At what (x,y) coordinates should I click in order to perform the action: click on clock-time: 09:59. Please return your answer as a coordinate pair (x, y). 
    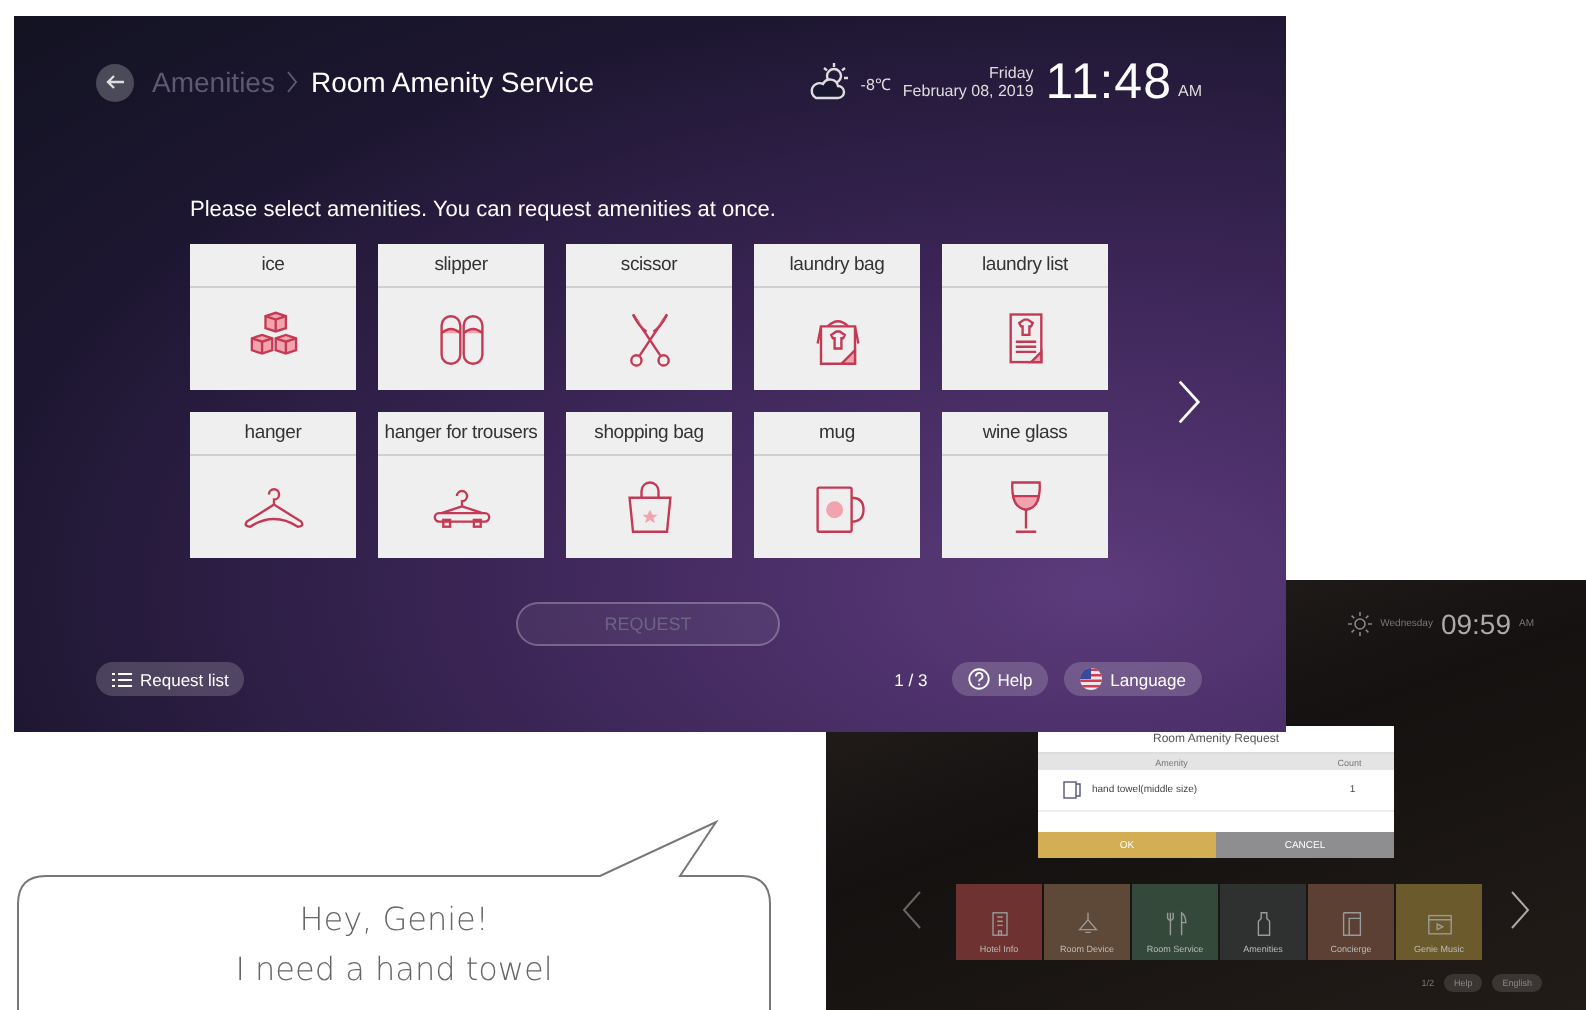
    Looking at the image, I should click on (1475, 624).